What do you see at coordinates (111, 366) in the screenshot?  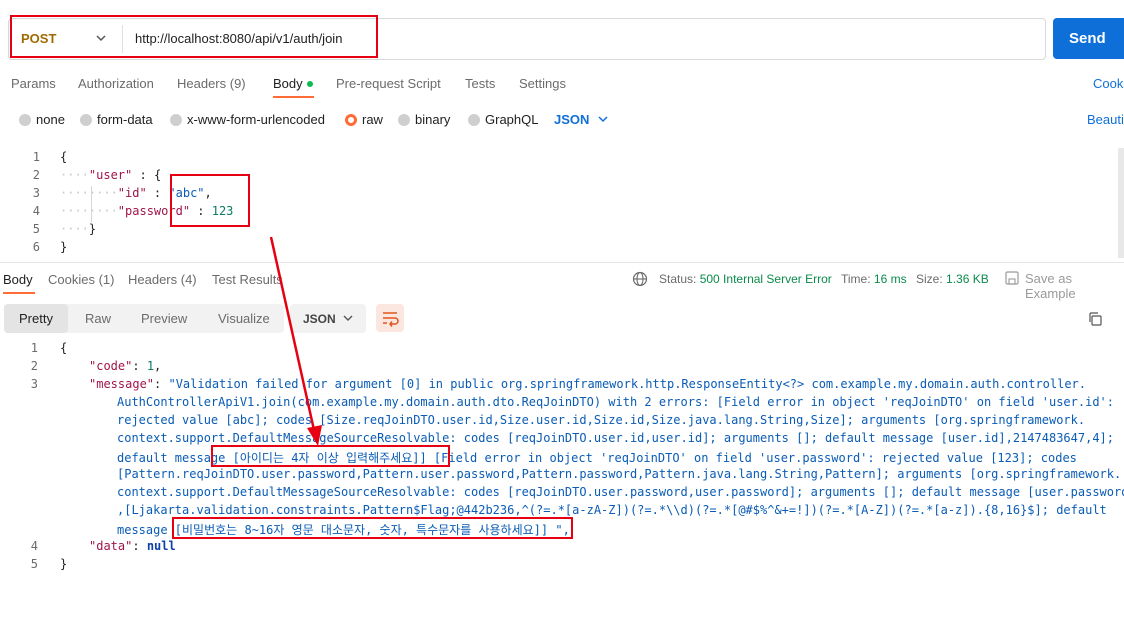 I see `json-key: "code"` at bounding box center [111, 366].